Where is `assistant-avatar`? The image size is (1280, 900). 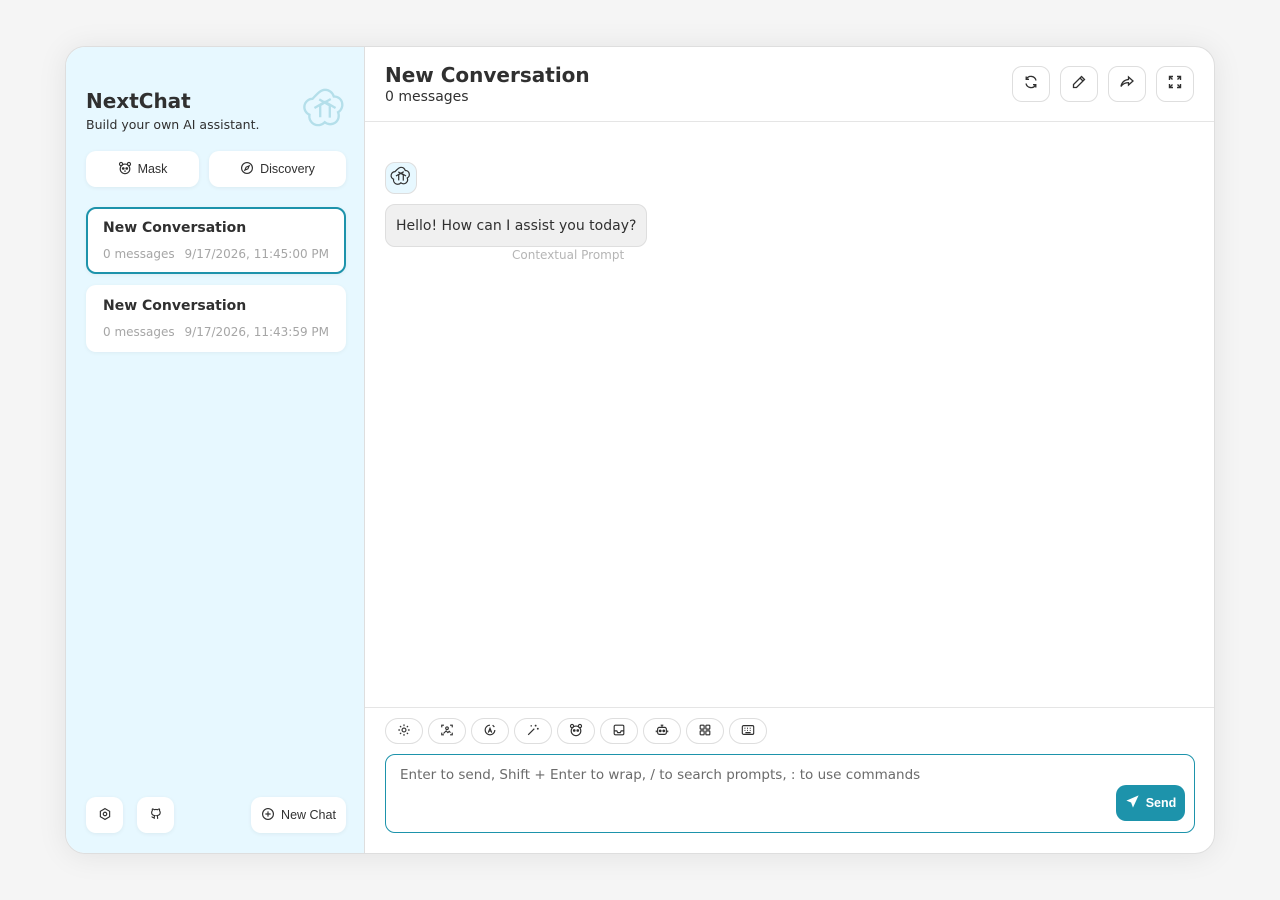
assistant-avatar is located at coordinates (401, 178).